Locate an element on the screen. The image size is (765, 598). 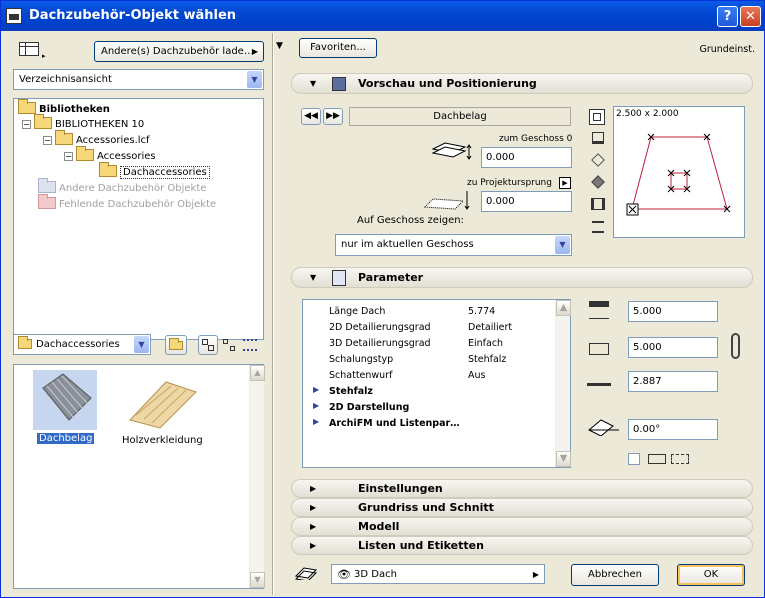
width-icon is located at coordinates (599, 310).